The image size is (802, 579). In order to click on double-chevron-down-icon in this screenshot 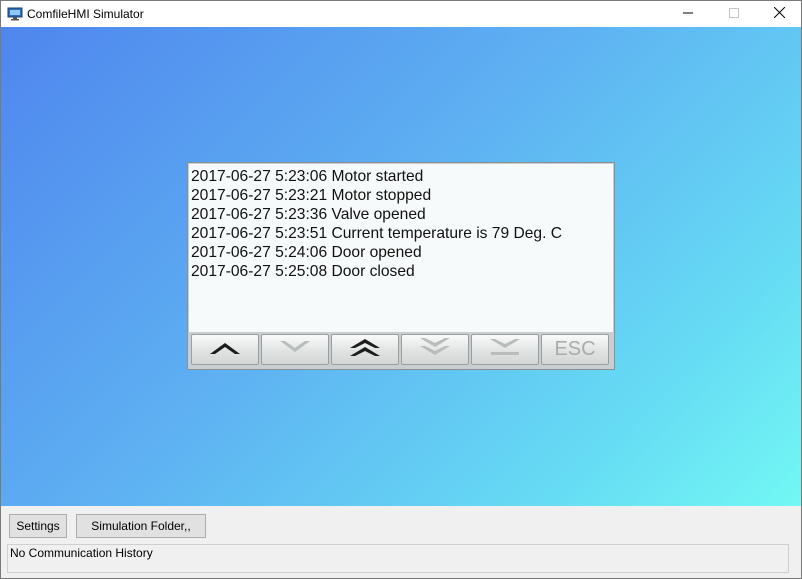, I will do `click(435, 349)`.